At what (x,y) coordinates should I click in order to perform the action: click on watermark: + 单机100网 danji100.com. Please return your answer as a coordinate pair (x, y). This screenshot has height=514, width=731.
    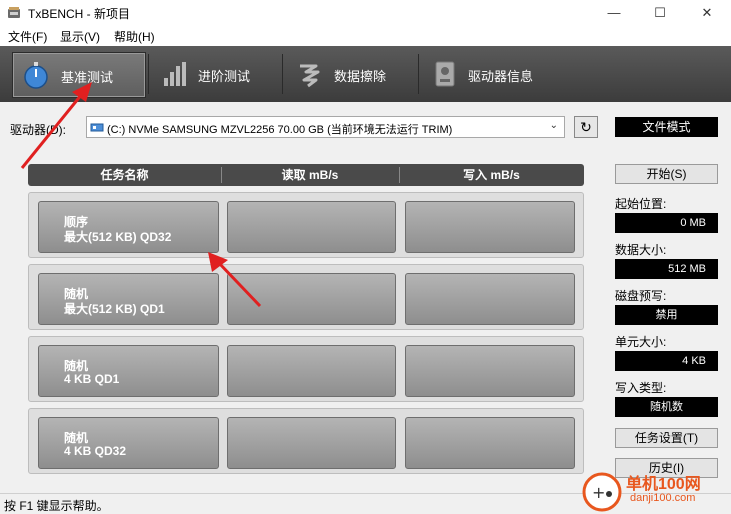
    Looking at the image, I should click on (655, 491).